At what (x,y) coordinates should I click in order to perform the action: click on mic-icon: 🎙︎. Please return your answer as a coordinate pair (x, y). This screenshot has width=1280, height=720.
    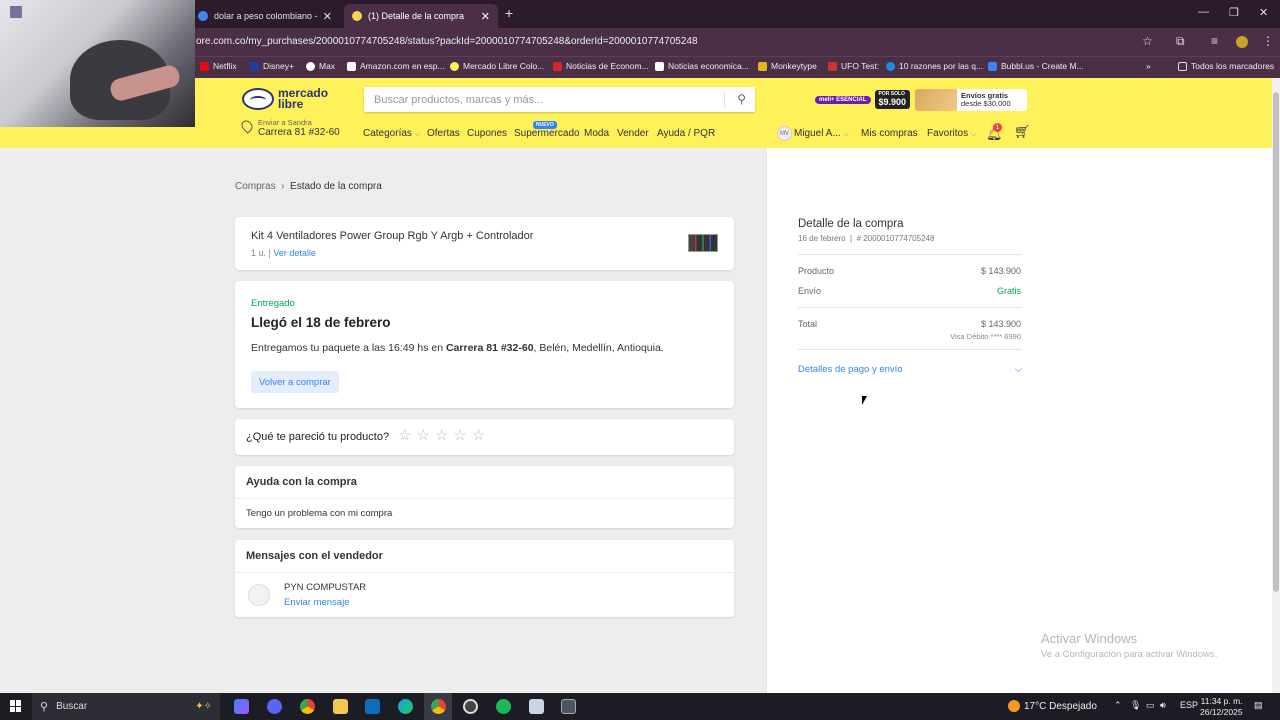
    Looking at the image, I should click on (1135, 705).